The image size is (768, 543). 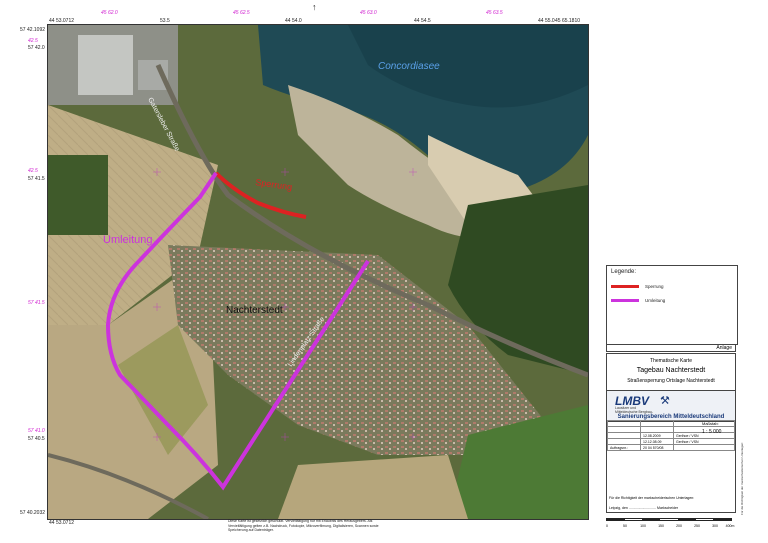 What do you see at coordinates (36, 179) in the screenshot?
I see `coord-left-4: 57 41.5` at bounding box center [36, 179].